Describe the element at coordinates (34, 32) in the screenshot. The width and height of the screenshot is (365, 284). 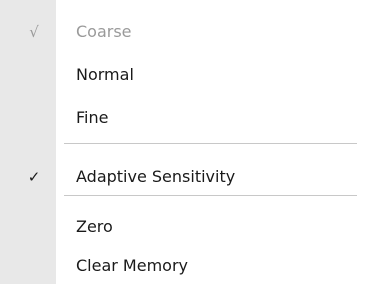
I see `checkmark-icon: √` at that location.